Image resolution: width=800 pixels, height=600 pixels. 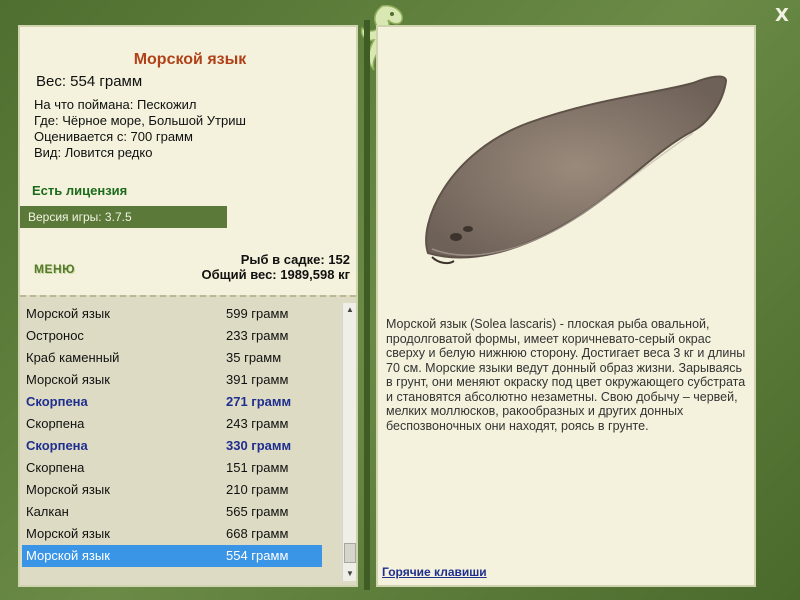 What do you see at coordinates (367, 305) in the screenshot?
I see `panel-divider` at bounding box center [367, 305].